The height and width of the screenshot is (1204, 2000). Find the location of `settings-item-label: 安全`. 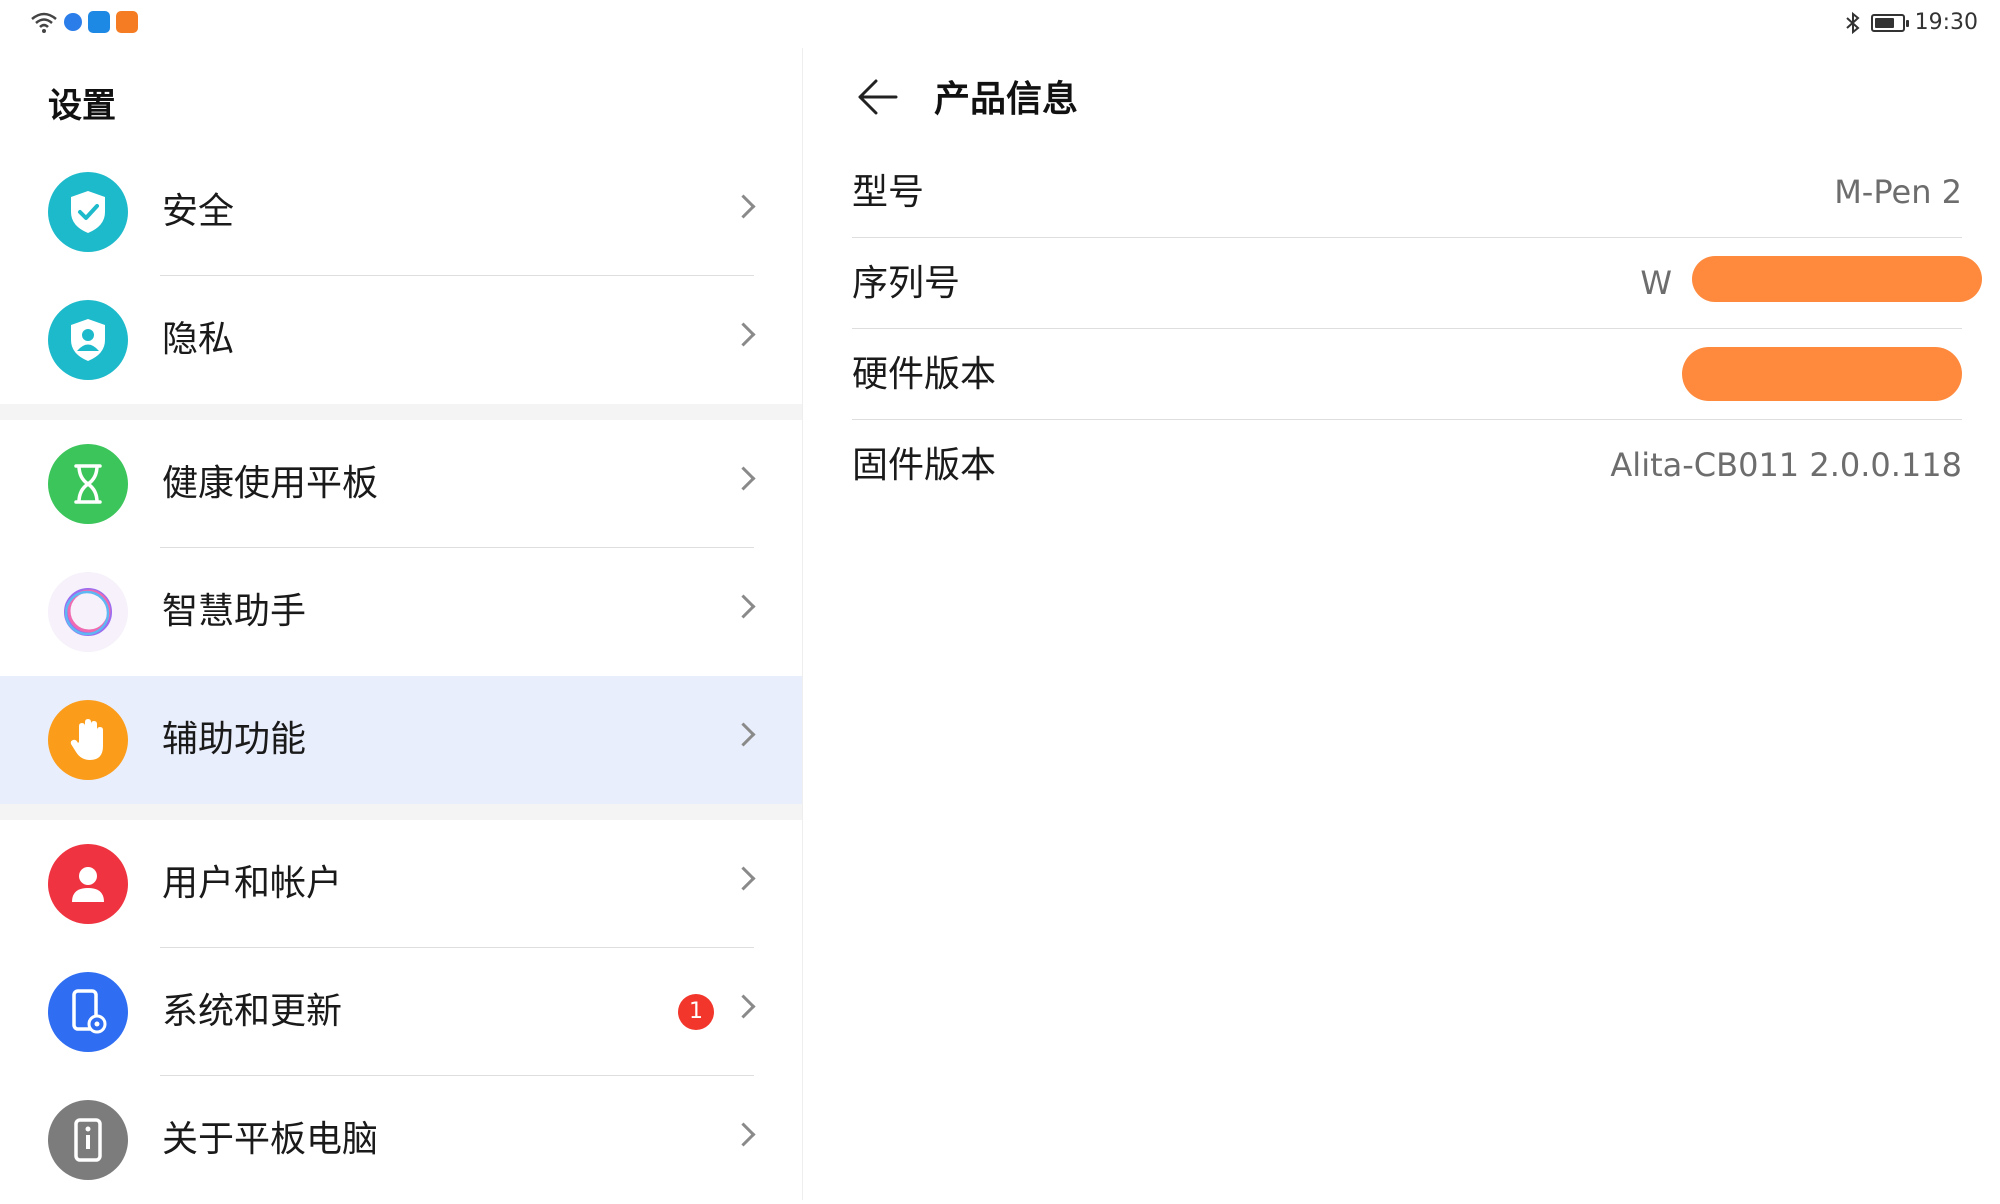

settings-item-label: 安全 is located at coordinates (198, 211).